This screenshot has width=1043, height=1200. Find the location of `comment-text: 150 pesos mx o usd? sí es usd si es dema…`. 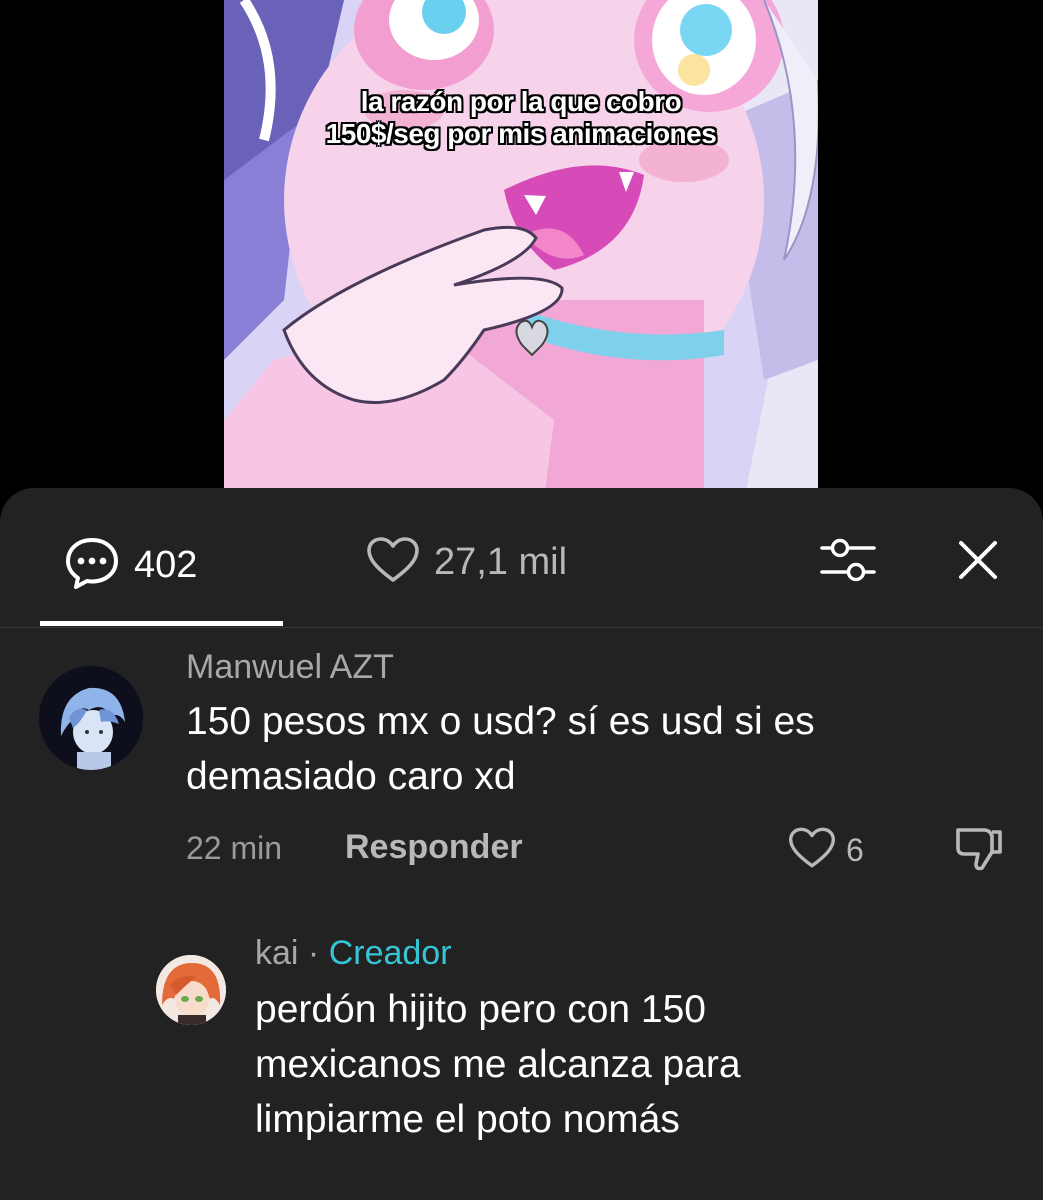

comment-text: 150 pesos mx o usd? sí es usd si es dema… is located at coordinates (500, 749).